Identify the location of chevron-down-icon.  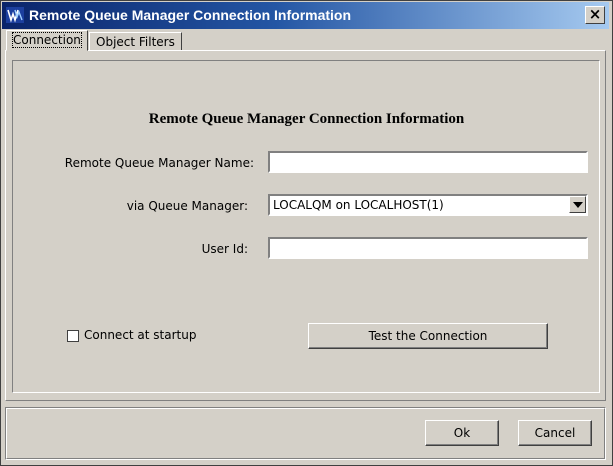
(578, 205).